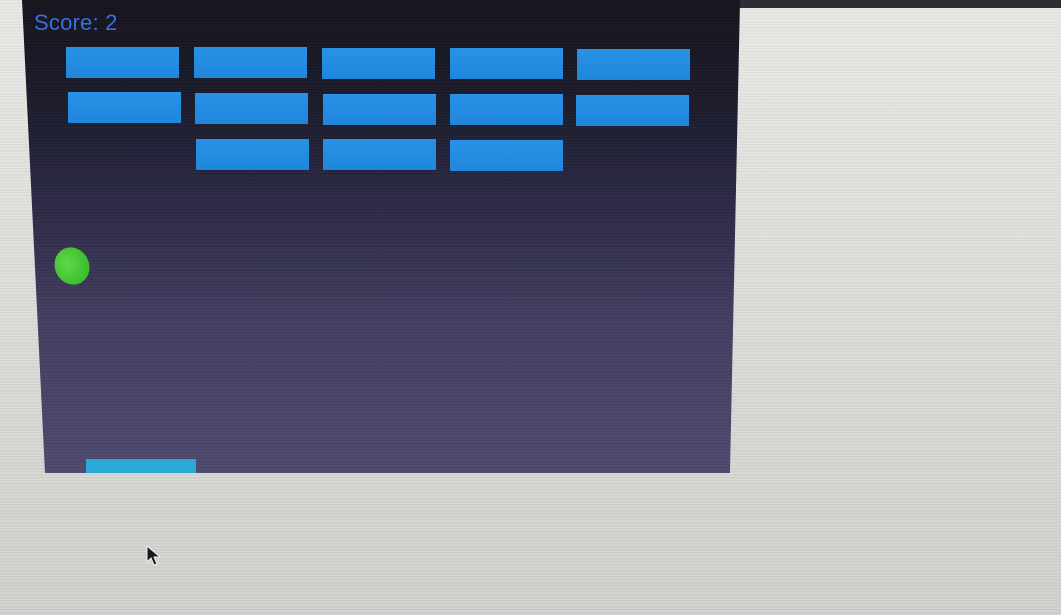  What do you see at coordinates (154, 555) in the screenshot?
I see `mouse-pointer-icon` at bounding box center [154, 555].